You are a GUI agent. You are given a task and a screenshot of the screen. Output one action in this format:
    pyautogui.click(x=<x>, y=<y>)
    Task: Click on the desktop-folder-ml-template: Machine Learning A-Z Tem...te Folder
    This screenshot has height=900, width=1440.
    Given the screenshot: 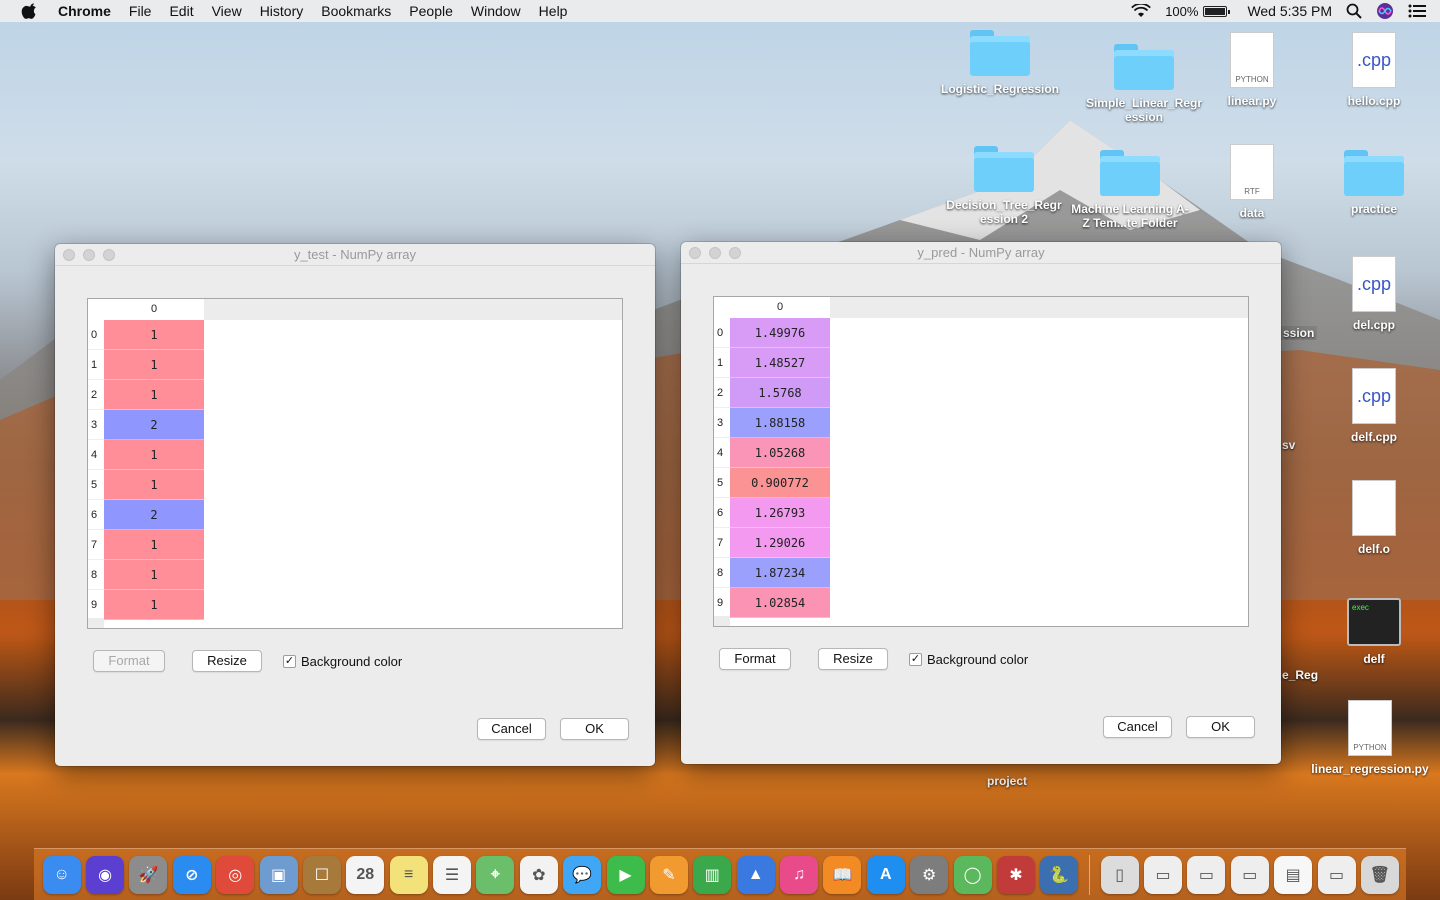 What is the action you would take?
    pyautogui.click(x=1130, y=190)
    